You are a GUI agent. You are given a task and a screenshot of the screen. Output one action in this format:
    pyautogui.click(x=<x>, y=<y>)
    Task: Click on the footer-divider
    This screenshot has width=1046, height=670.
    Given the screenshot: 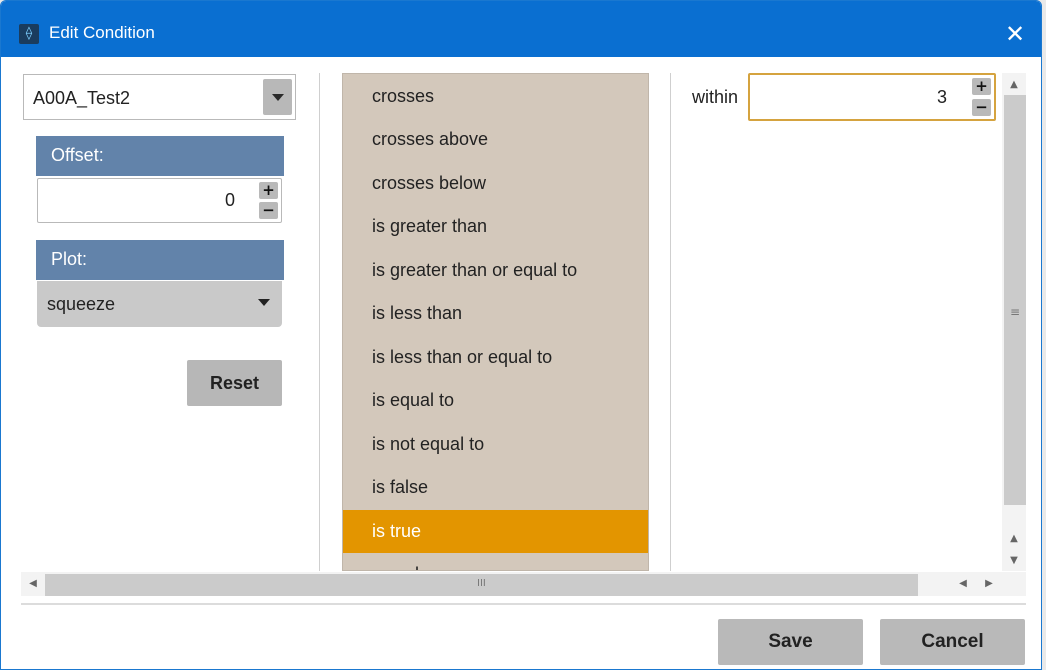 What is the action you would take?
    pyautogui.click(x=523, y=604)
    